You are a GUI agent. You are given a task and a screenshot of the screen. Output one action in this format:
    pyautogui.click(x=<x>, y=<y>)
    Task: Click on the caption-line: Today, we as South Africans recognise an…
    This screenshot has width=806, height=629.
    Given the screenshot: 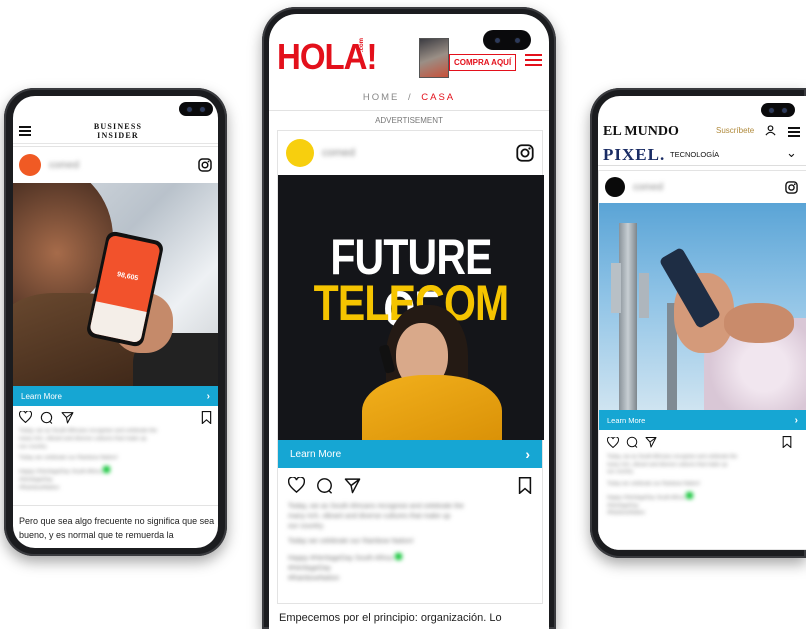 What is the action you would take?
    pyautogui.click(x=88, y=431)
    